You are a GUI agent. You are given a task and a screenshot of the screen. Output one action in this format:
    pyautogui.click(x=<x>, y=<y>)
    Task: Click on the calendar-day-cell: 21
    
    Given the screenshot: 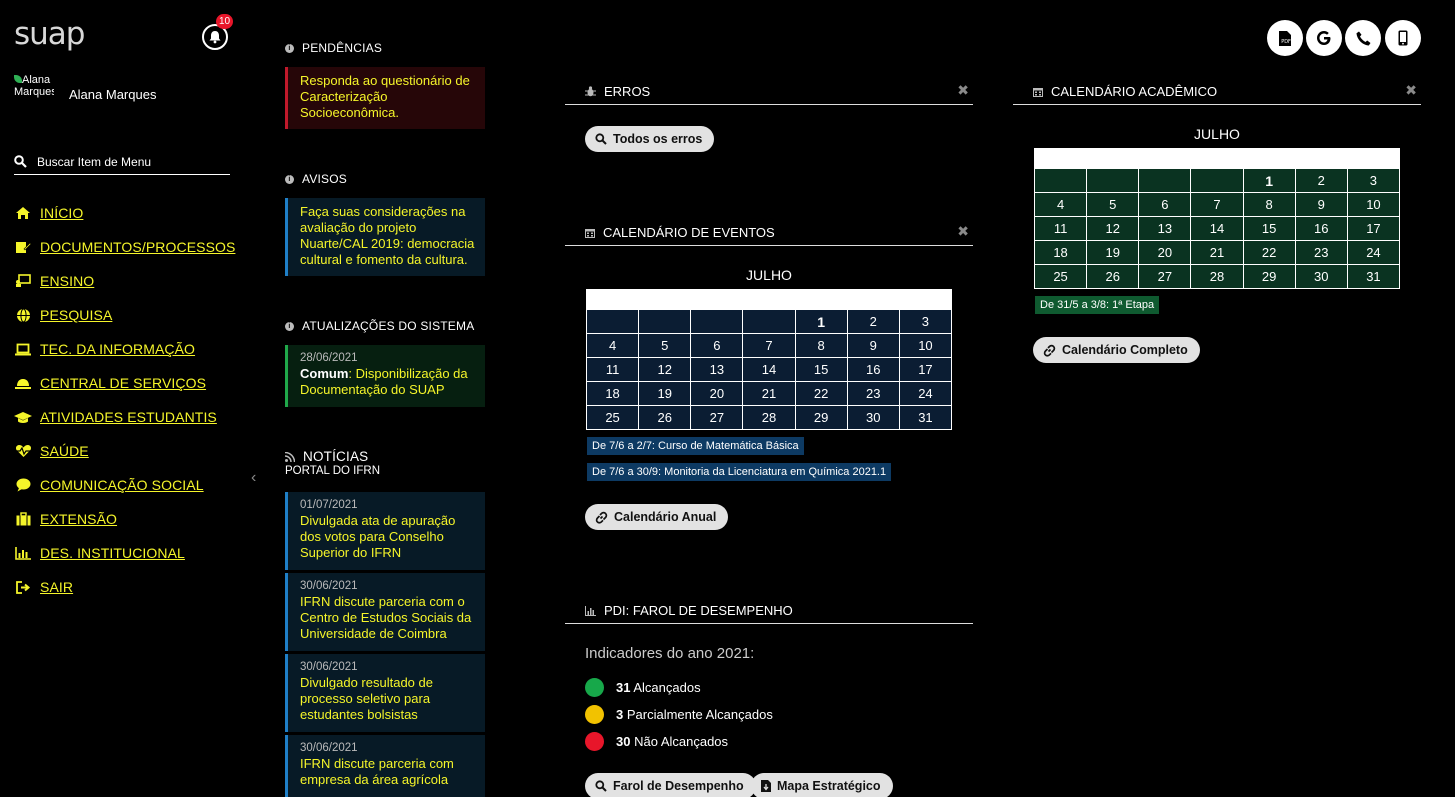 What is the action you would take?
    pyautogui.click(x=1217, y=252)
    